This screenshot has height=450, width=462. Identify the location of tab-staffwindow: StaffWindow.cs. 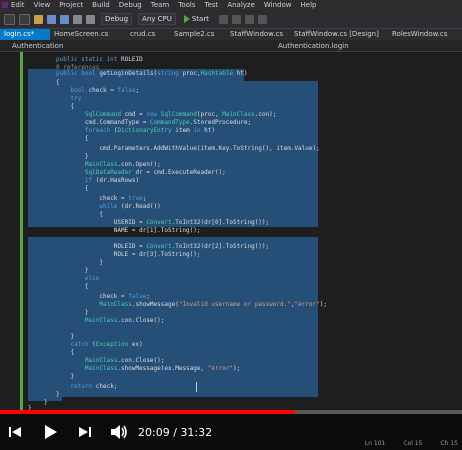
(258, 34).